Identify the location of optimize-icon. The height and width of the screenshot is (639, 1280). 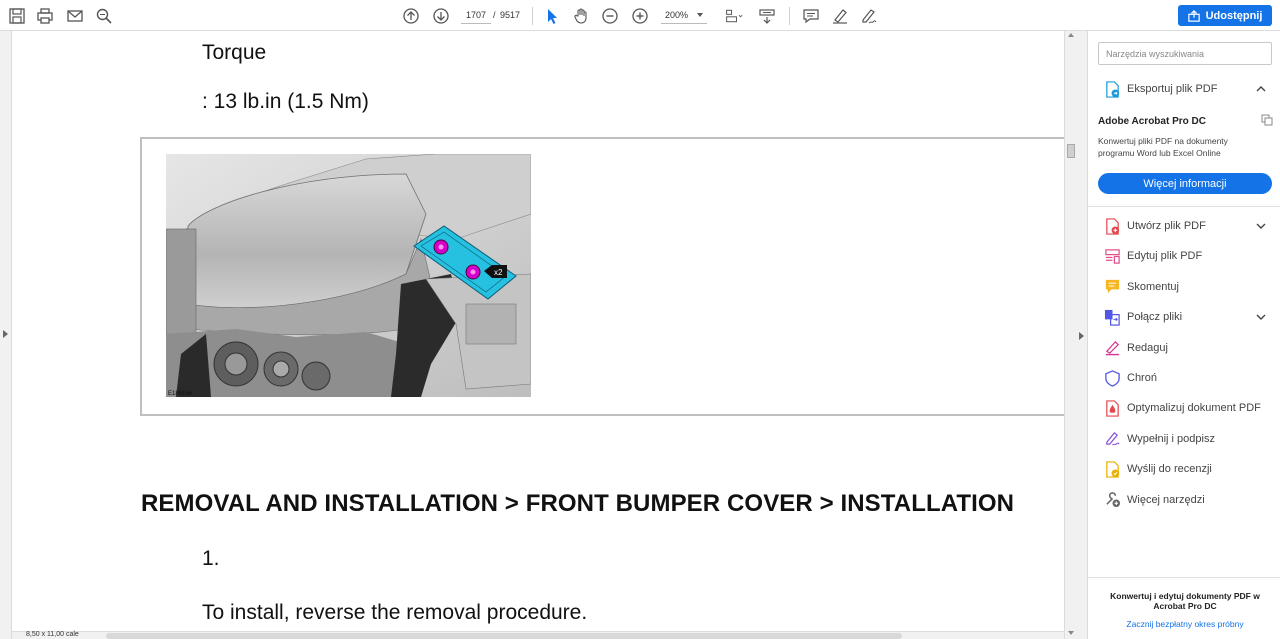
(1112, 408).